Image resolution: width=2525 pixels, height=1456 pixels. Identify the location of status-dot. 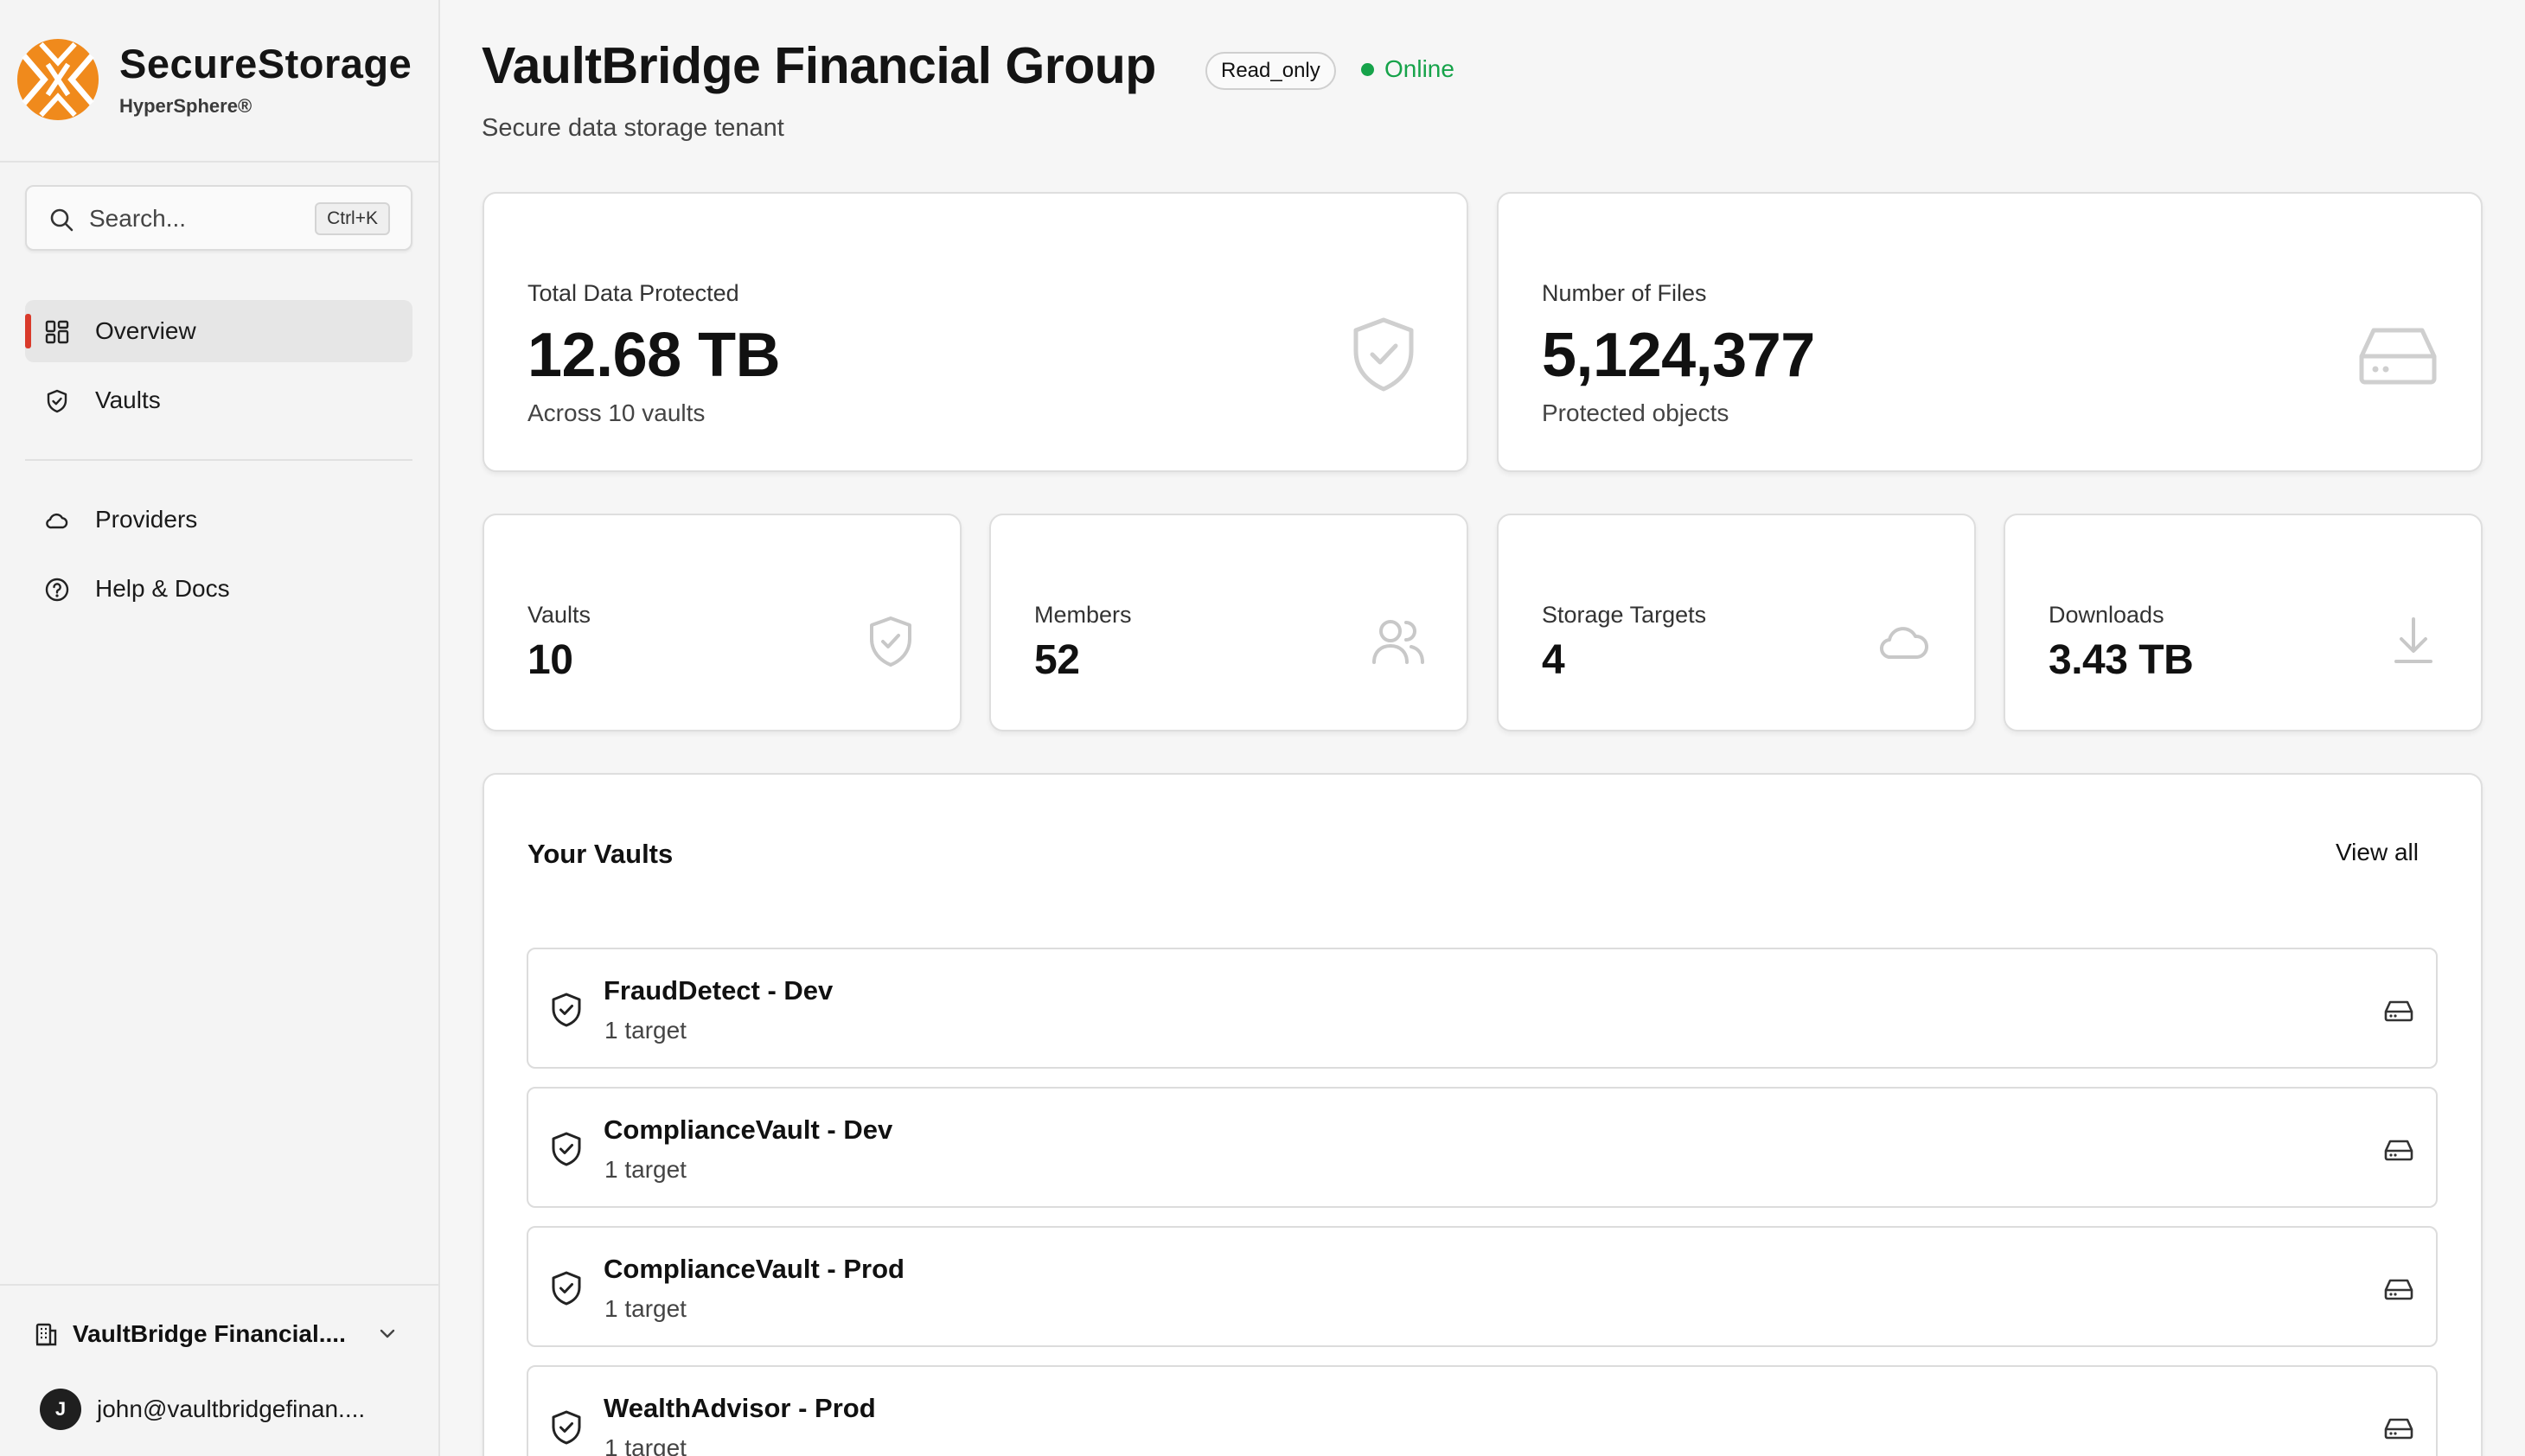
(1367, 69).